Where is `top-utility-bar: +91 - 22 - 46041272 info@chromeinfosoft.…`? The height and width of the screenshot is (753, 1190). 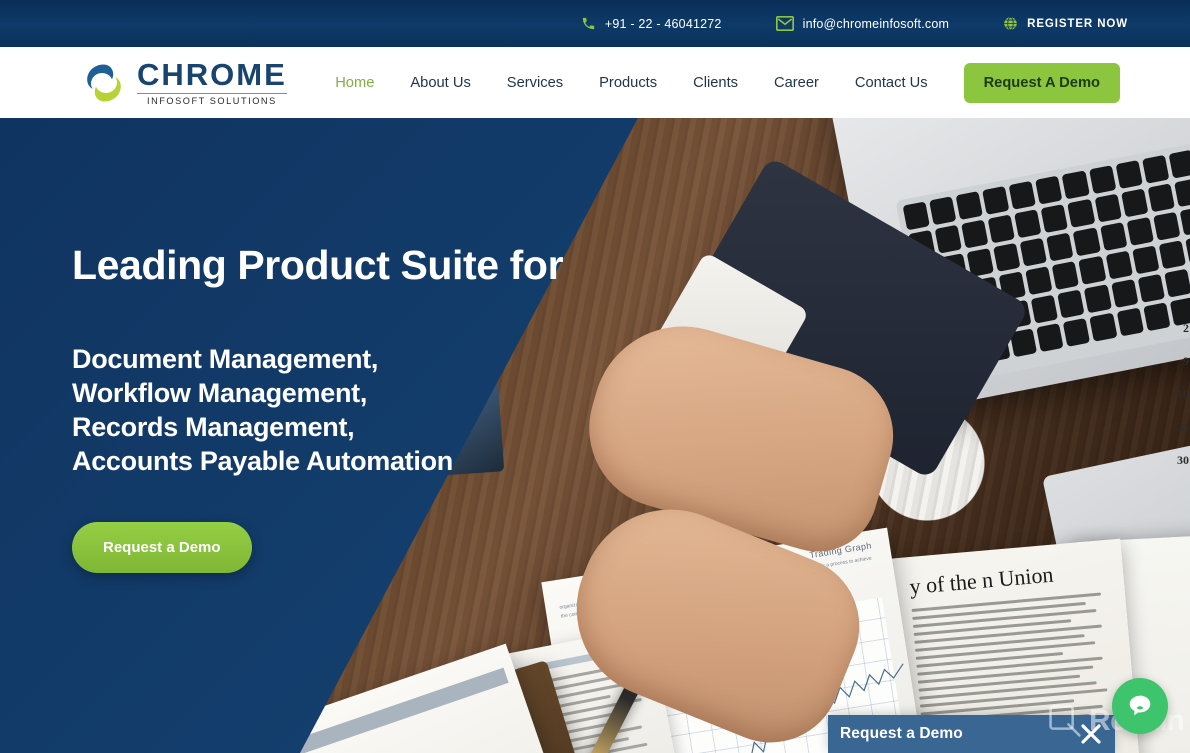 top-utility-bar: +91 - 22 - 46041272 info@chromeinfosoft.… is located at coordinates (595, 23).